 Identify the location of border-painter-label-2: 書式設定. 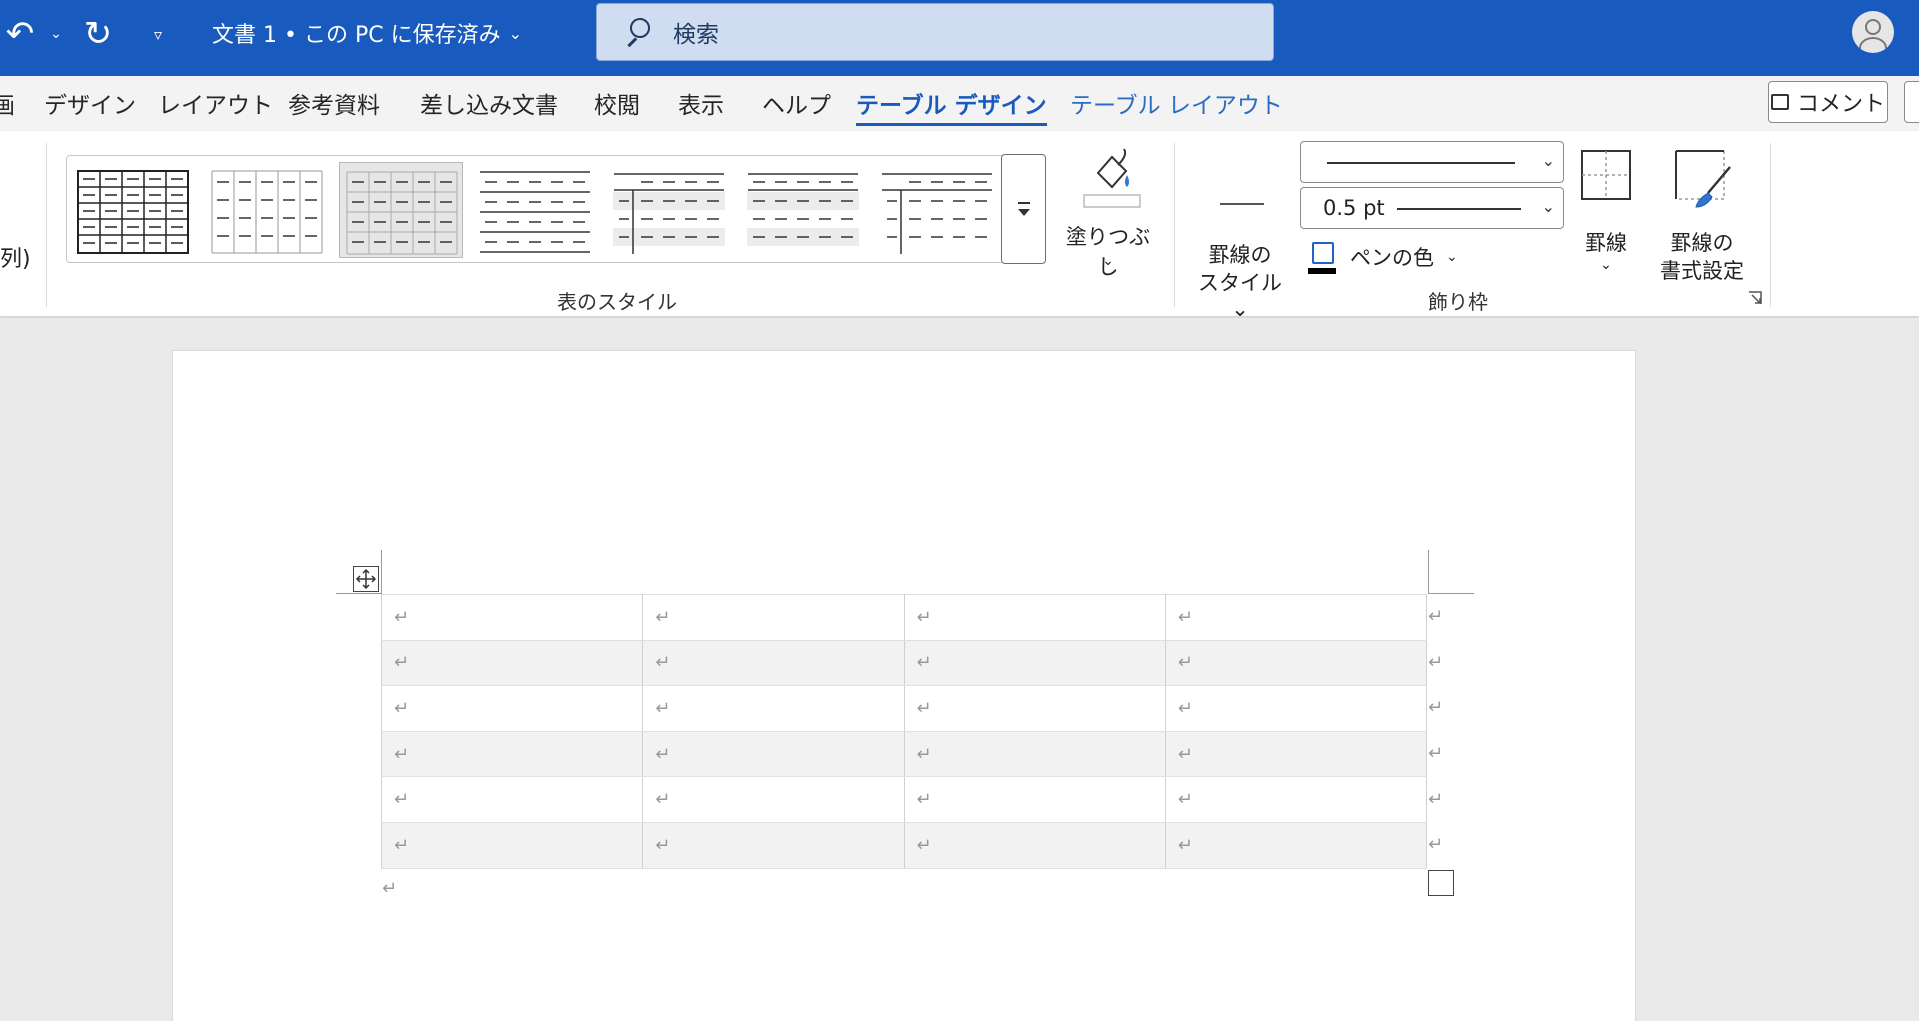
(1702, 271).